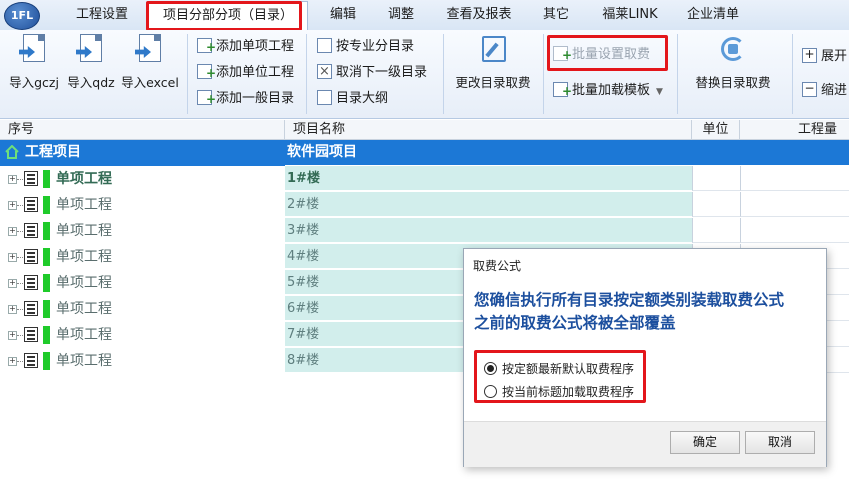  I want to click on add-general-dir-label: 添加一般目录, so click(255, 98).